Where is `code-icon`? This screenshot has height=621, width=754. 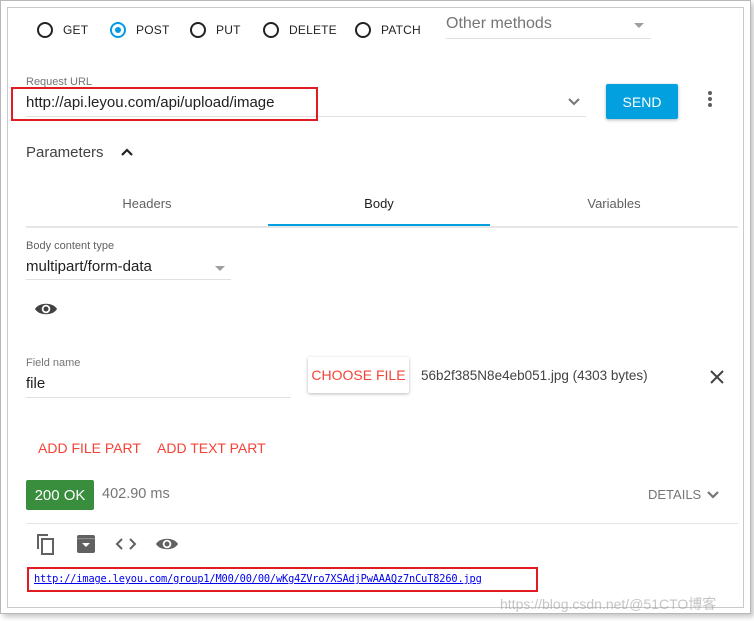
code-icon is located at coordinates (126, 544).